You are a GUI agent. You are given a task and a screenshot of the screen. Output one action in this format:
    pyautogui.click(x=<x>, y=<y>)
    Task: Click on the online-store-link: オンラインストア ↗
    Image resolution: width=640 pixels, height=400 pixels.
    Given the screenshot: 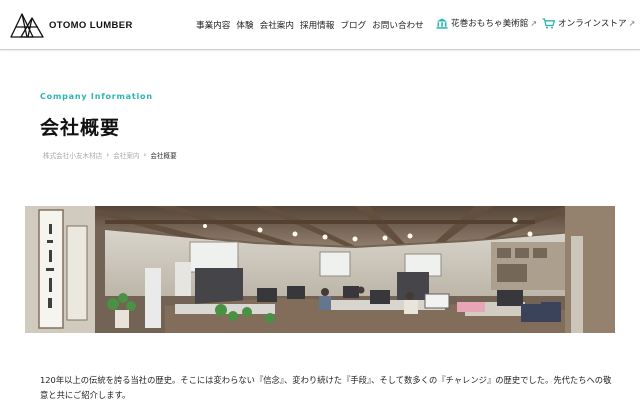 What is the action you would take?
    pyautogui.click(x=588, y=23)
    